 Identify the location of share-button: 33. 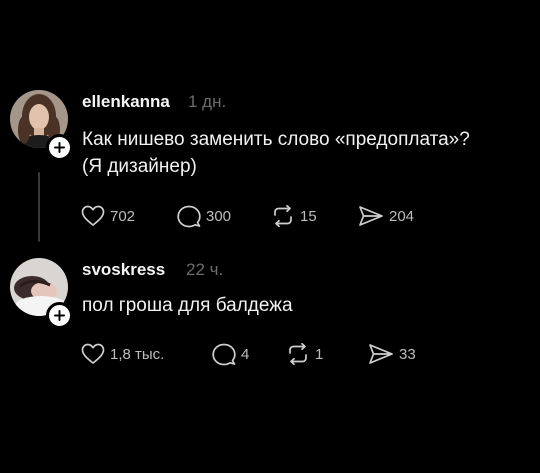
(392, 354).